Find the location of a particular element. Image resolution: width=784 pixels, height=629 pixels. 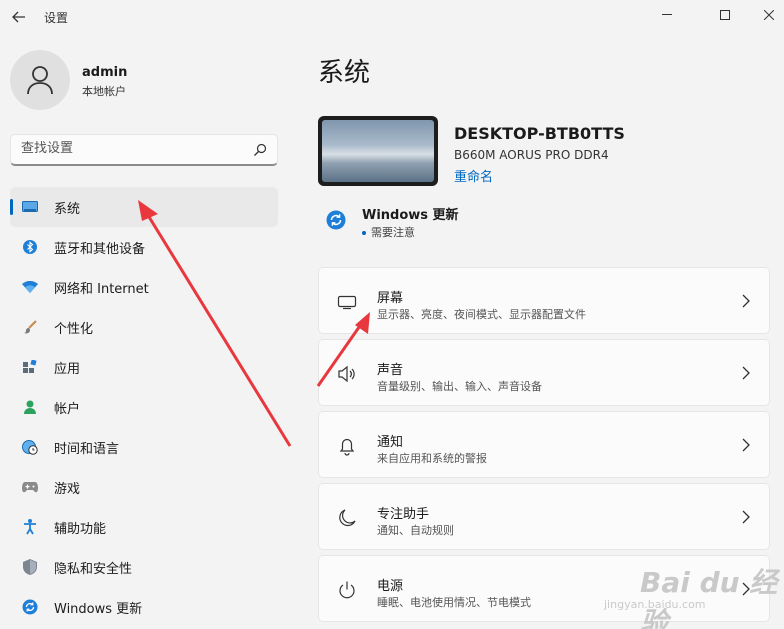

sidebar-item-network: 网络和 Internet is located at coordinates (144, 287).